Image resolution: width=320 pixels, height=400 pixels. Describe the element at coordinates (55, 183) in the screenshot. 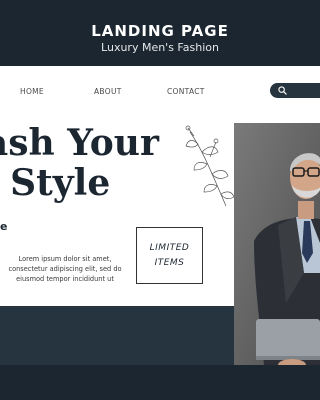

I see `hero-headline-line2: ic Style` at that location.